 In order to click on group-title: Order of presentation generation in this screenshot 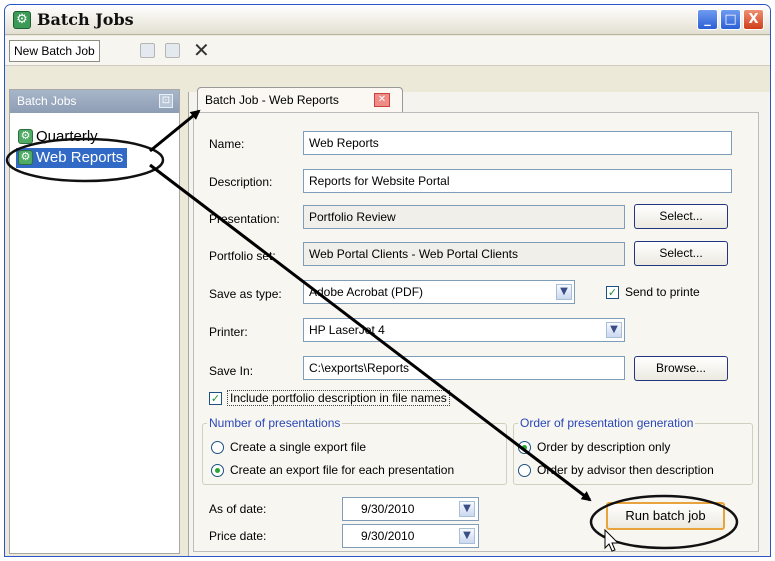, I will do `click(607, 423)`.